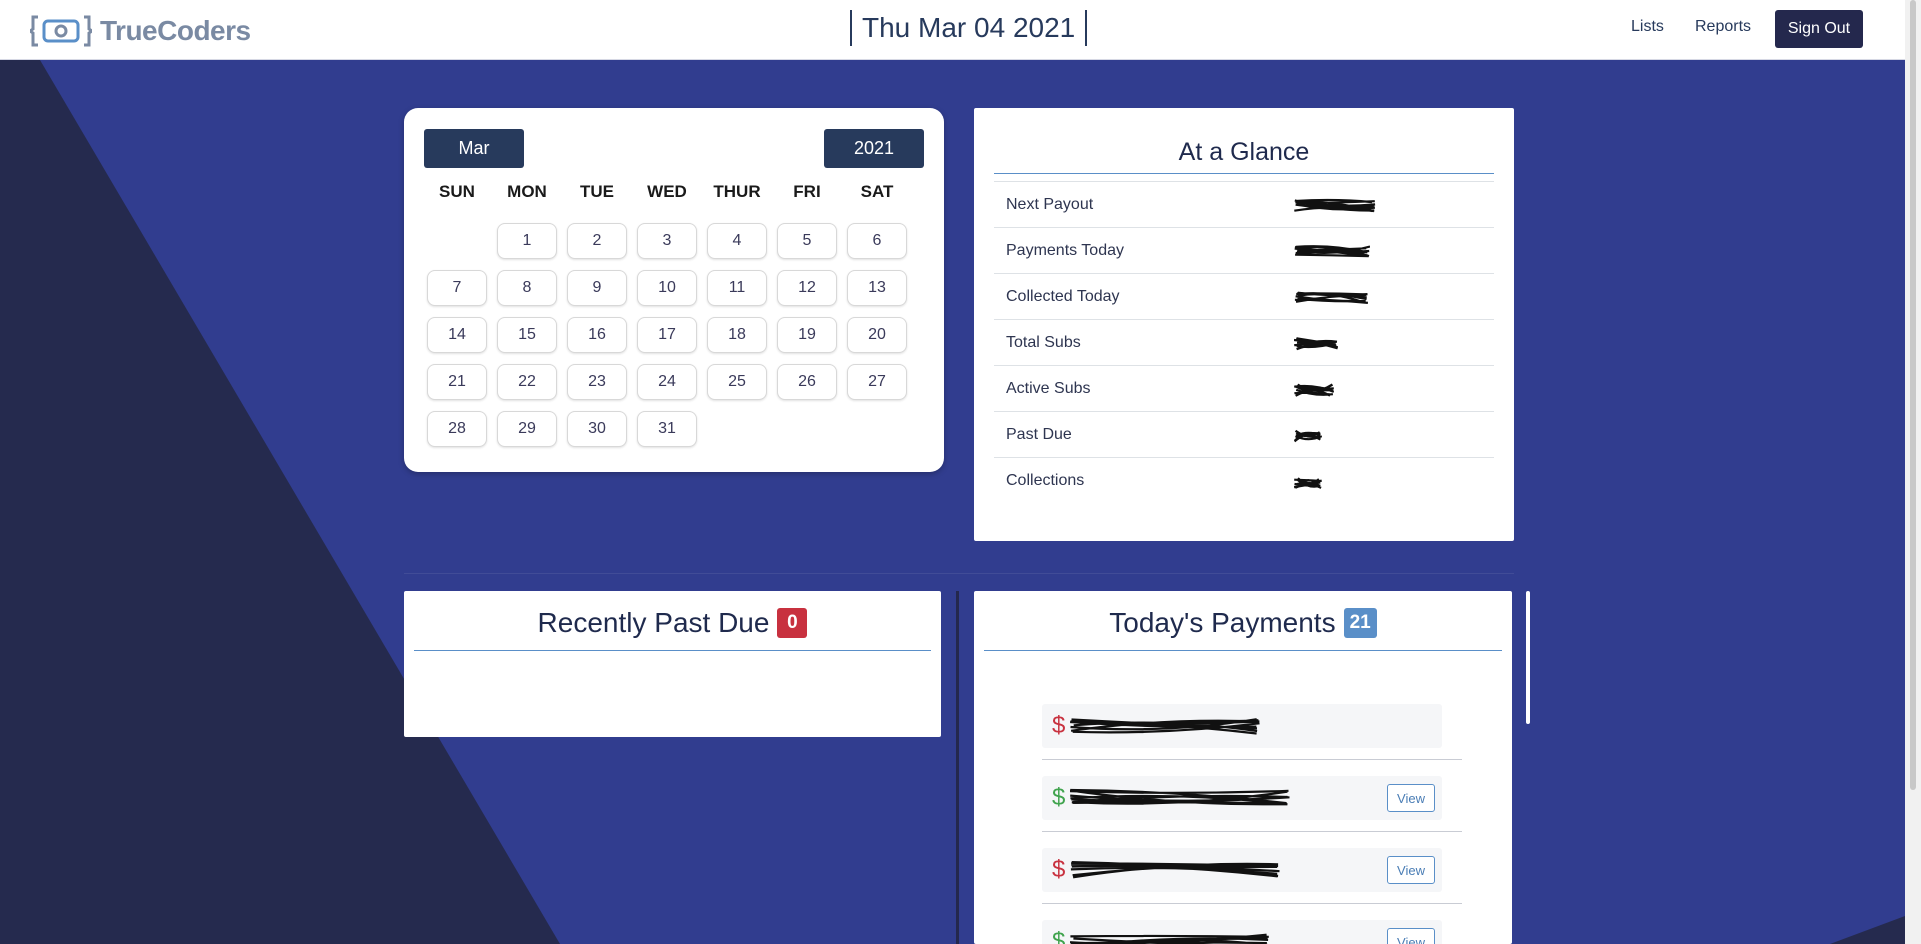 Image resolution: width=1921 pixels, height=944 pixels. Describe the element at coordinates (1244, 434) in the screenshot. I see `glance-row: Past Due` at that location.